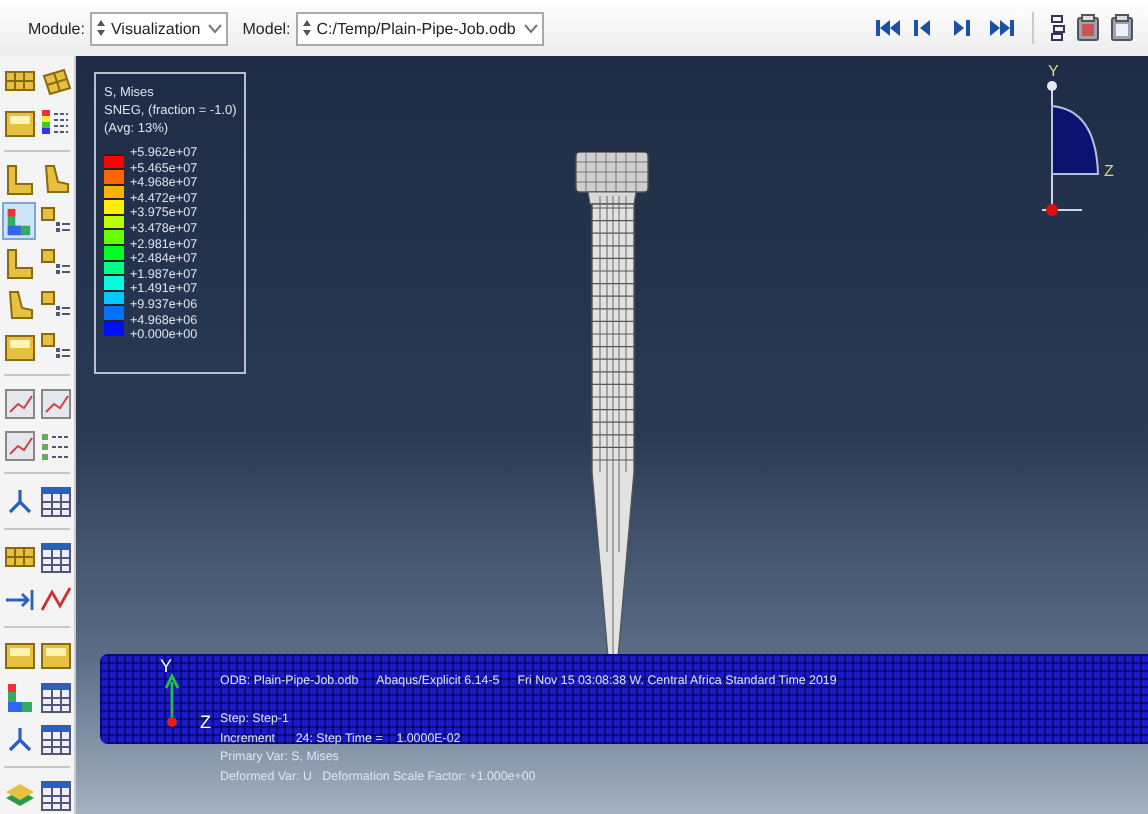 The image size is (1148, 814). I want to click on layers-icon, so click(19, 795).